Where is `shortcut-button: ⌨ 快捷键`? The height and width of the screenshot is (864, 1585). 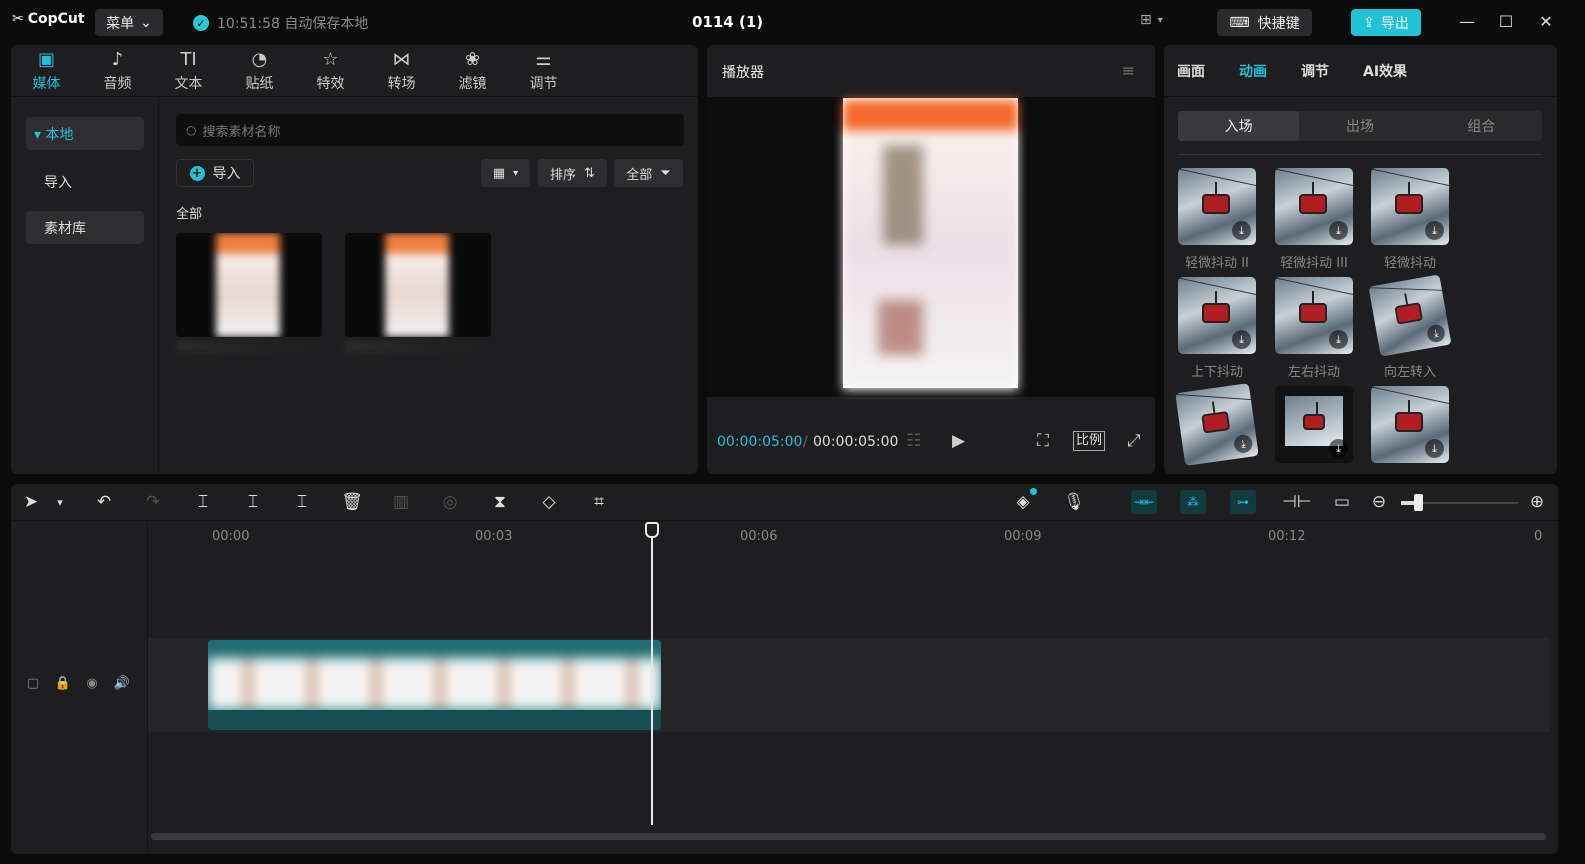
shortcut-button: ⌨ 快捷键 is located at coordinates (1264, 22).